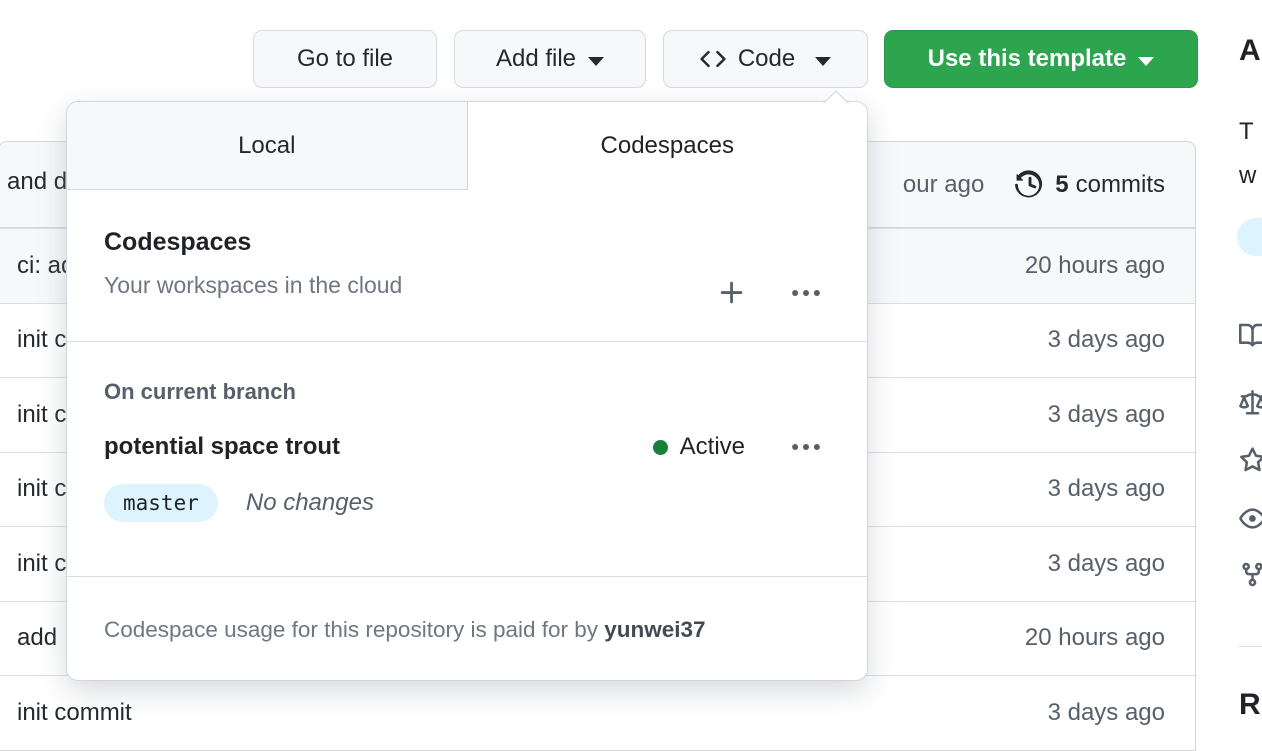  Describe the element at coordinates (1250, 335) in the screenshot. I see `book-icon` at that location.